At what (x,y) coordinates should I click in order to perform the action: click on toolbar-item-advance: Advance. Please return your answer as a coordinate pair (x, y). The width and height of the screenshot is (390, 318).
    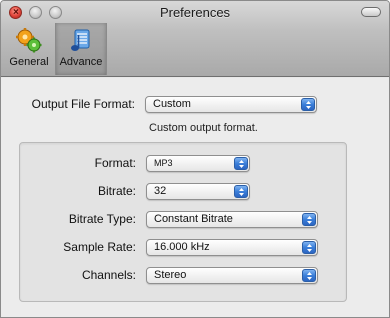
    Looking at the image, I should click on (81, 49).